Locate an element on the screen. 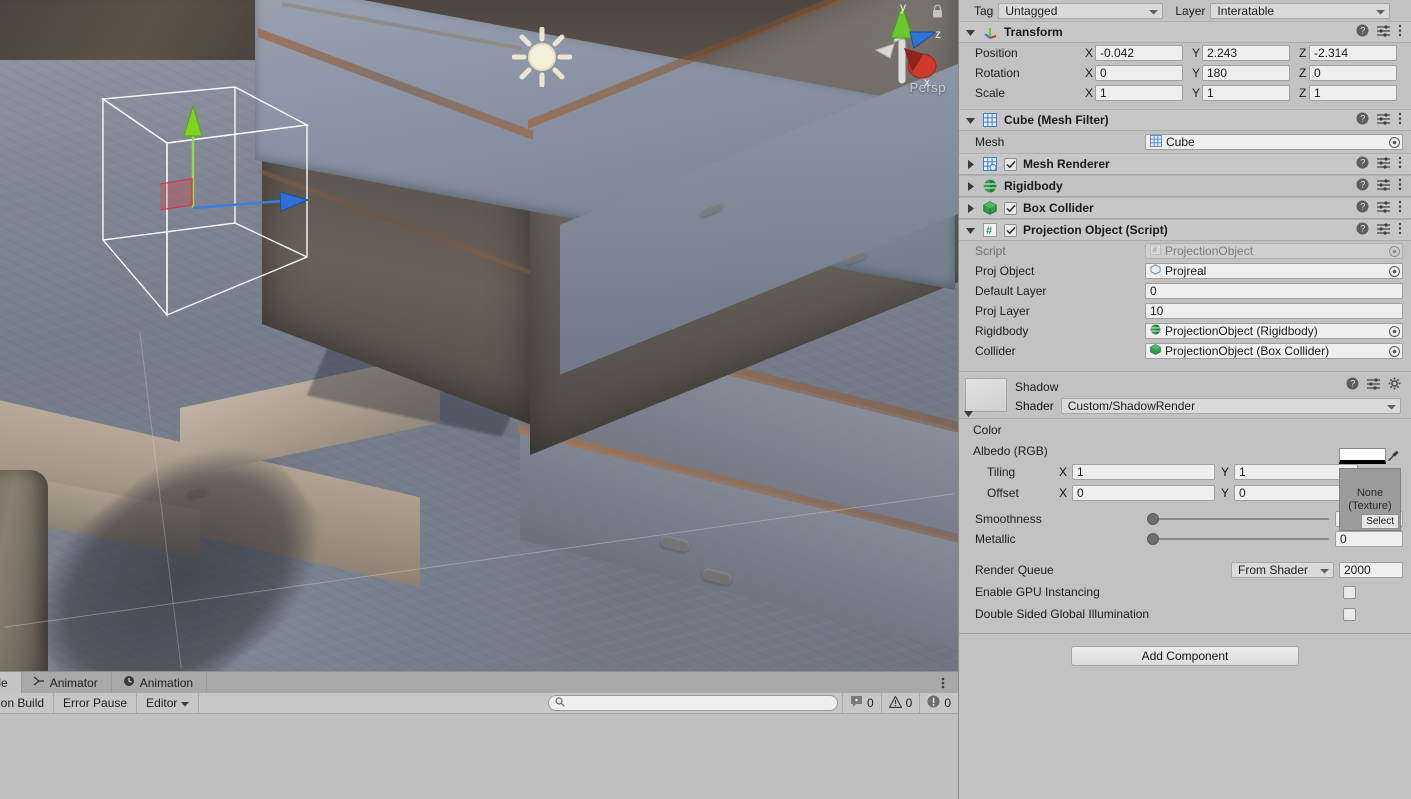 The height and width of the screenshot is (799, 1411). position-y-field: 2.243 is located at coordinates (1246, 53).